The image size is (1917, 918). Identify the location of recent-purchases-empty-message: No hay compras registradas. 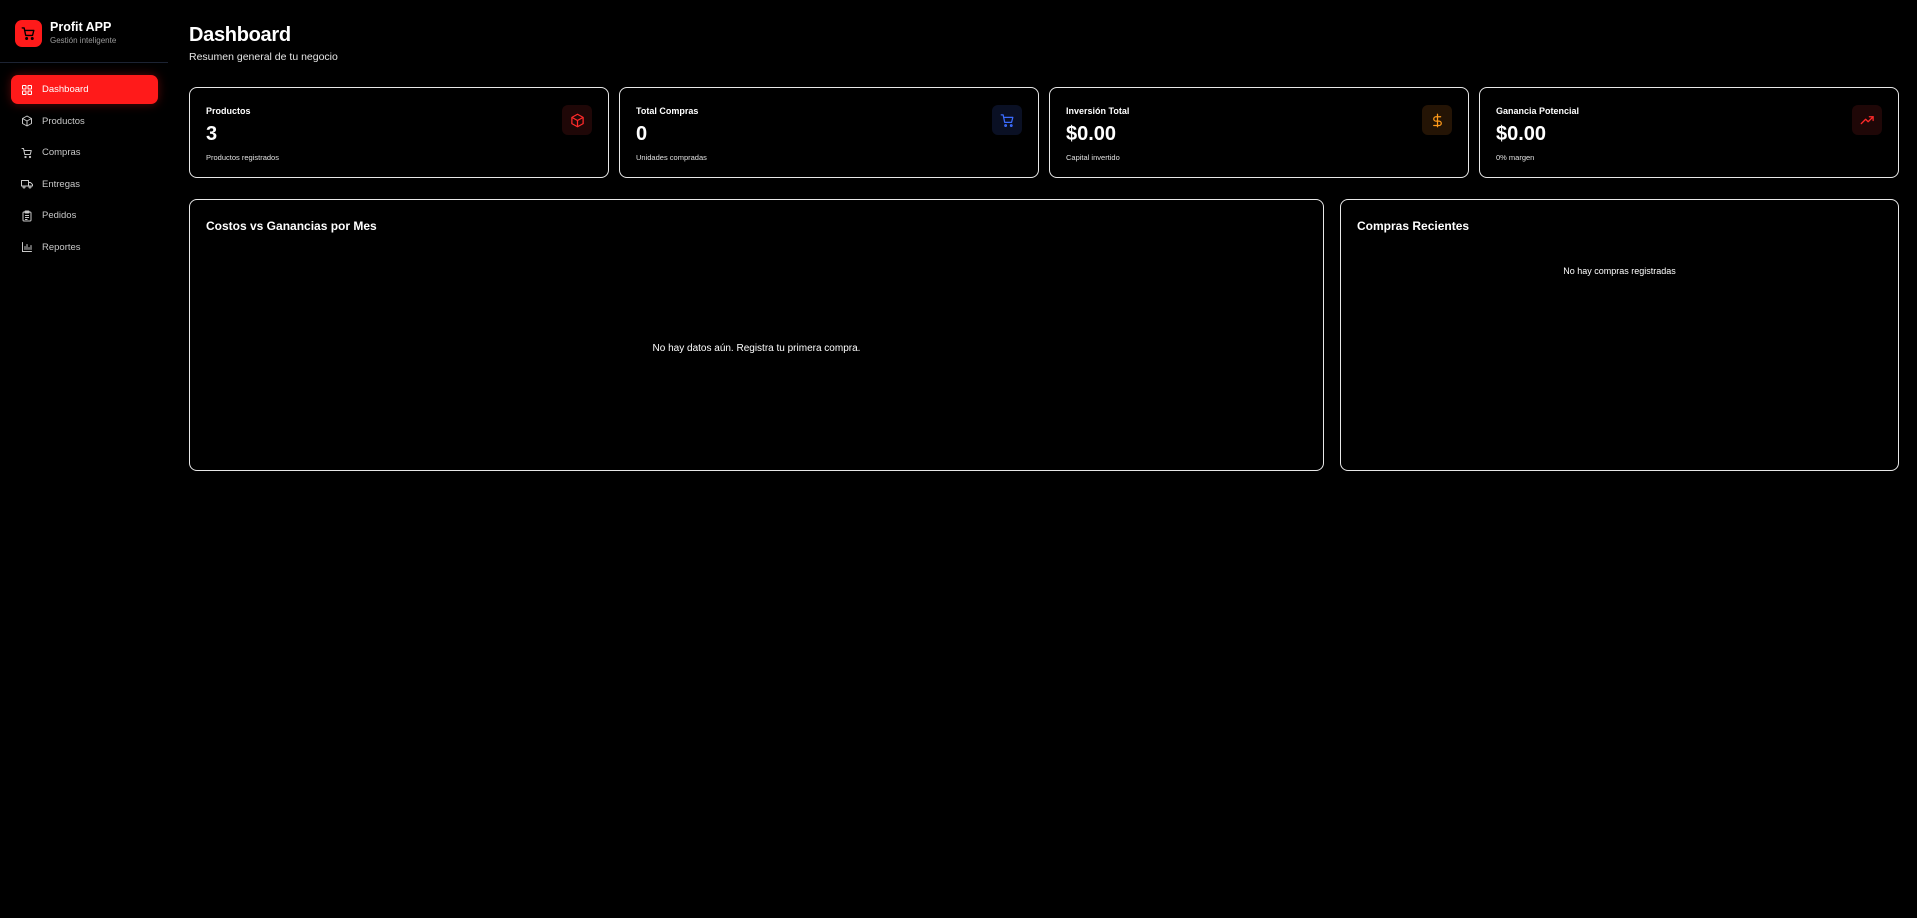
(1619, 271).